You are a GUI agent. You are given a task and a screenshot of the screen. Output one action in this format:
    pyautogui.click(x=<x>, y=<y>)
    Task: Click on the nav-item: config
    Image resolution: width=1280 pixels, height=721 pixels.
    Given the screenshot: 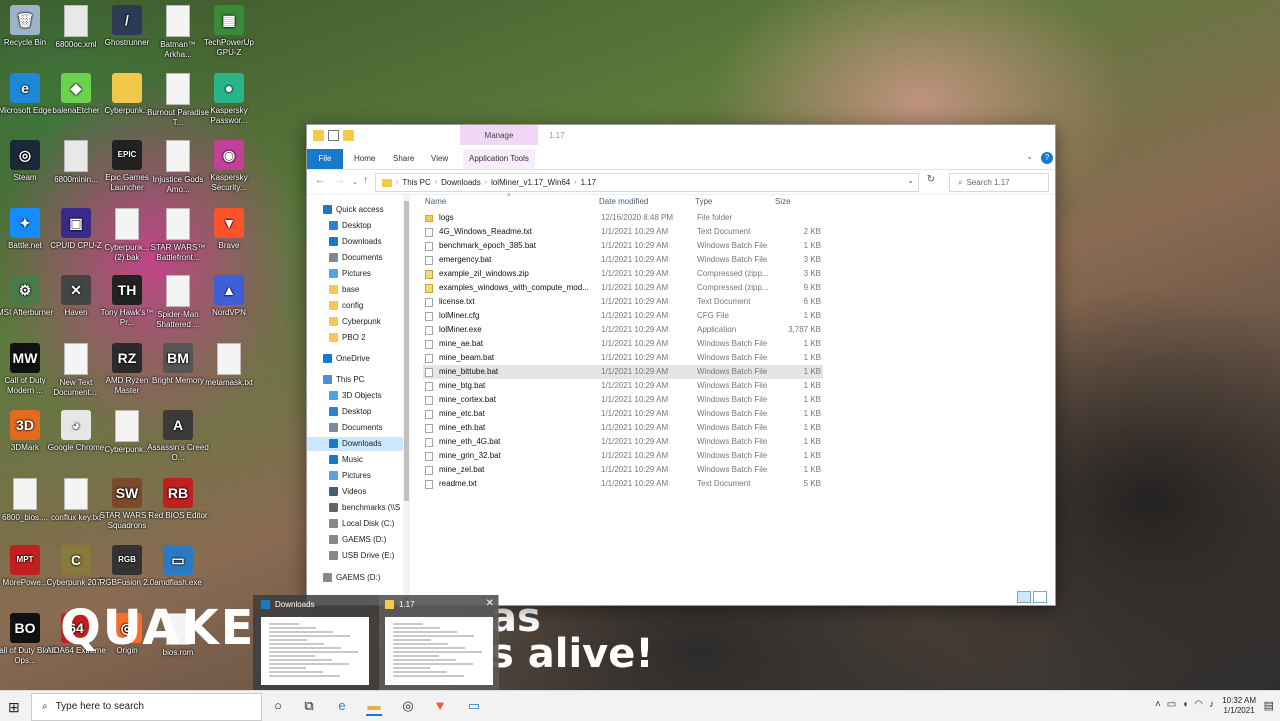 What is the action you would take?
    pyautogui.click(x=355, y=306)
    